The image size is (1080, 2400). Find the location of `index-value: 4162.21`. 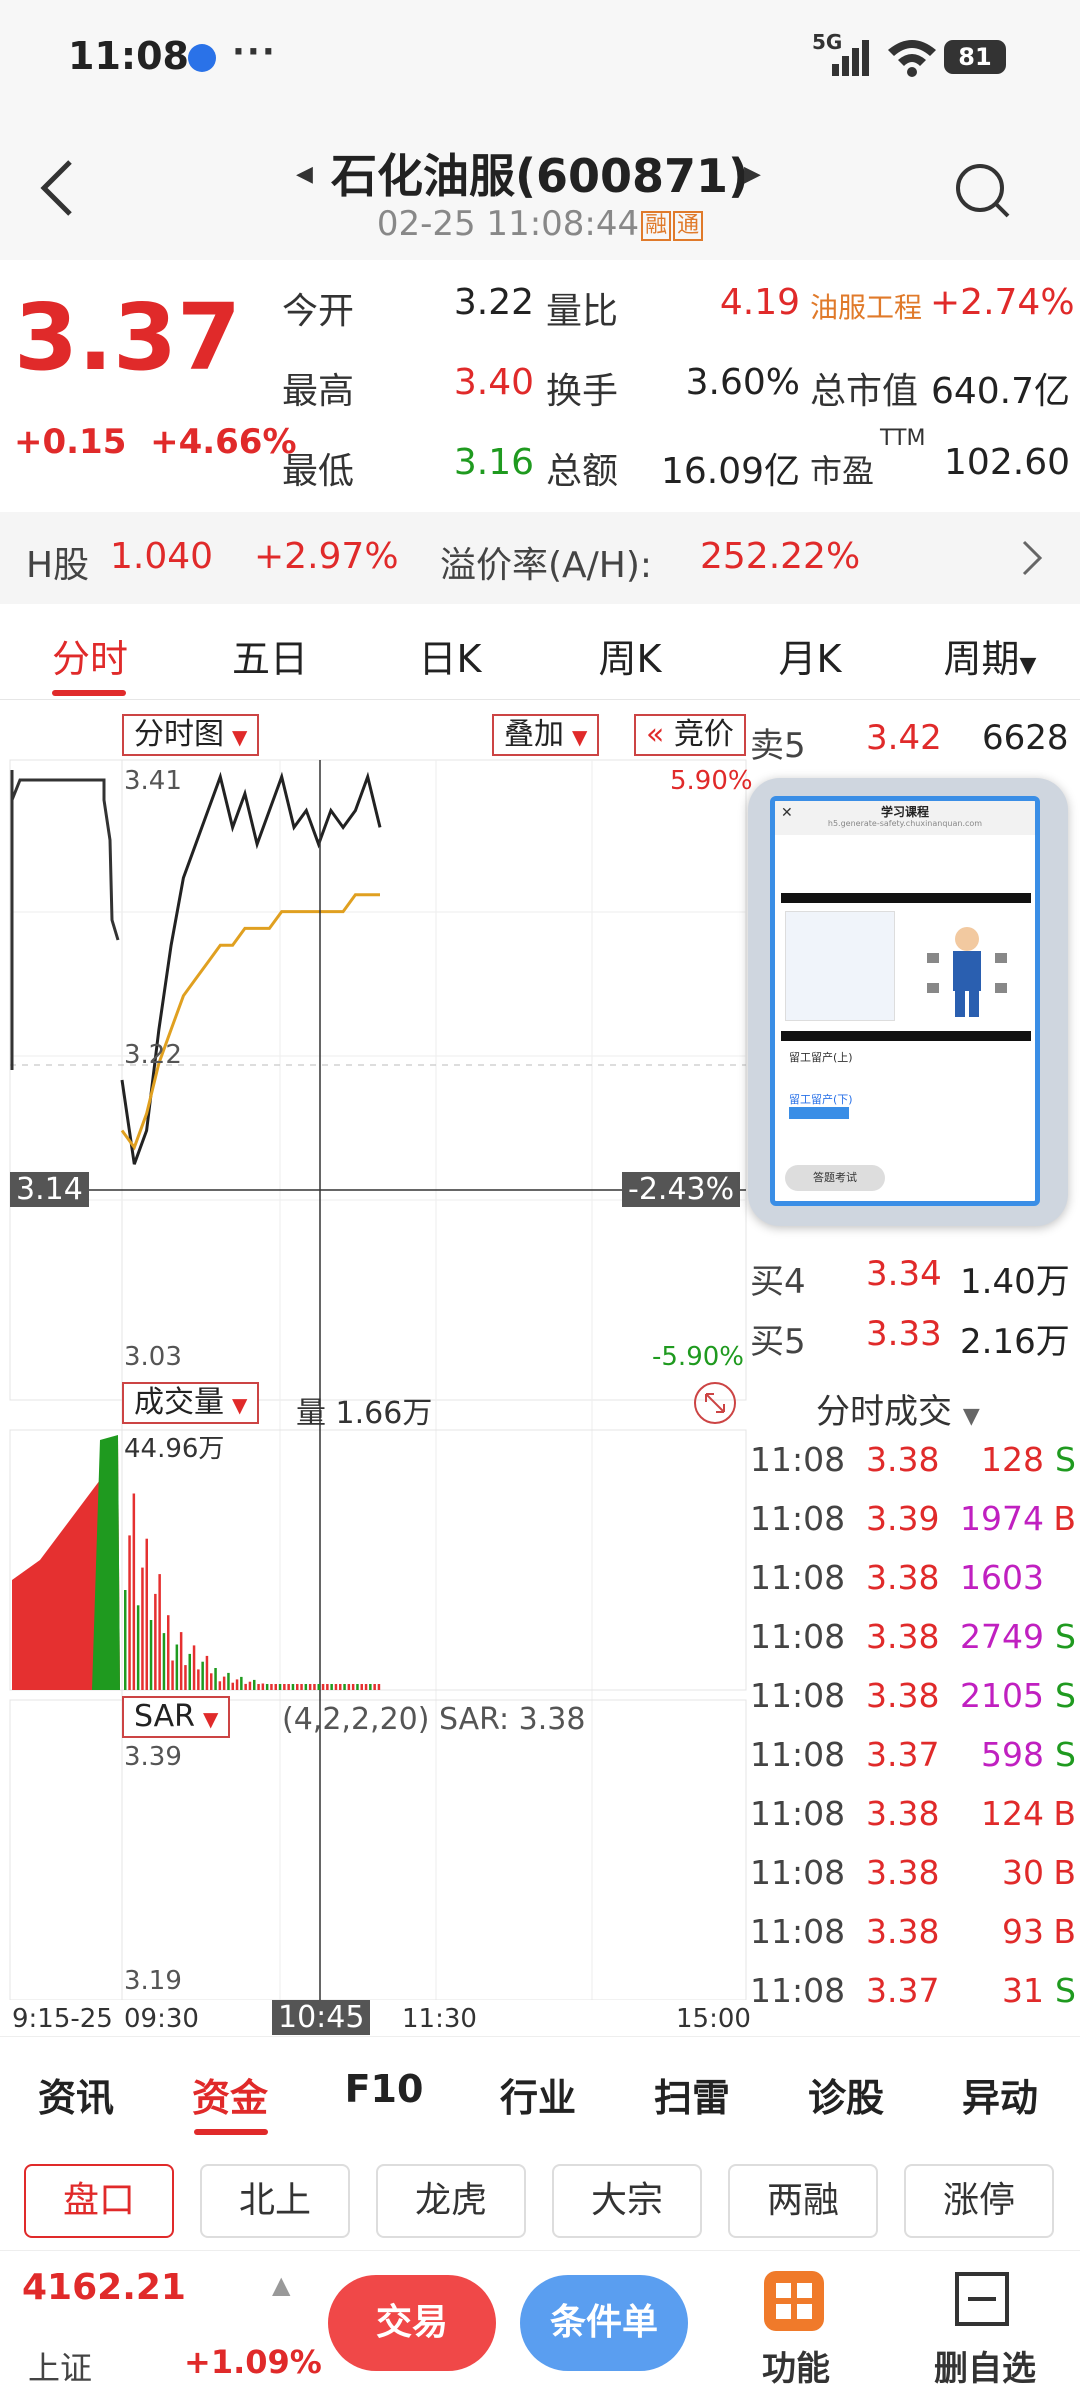

index-value: 4162.21 is located at coordinates (104, 2287).